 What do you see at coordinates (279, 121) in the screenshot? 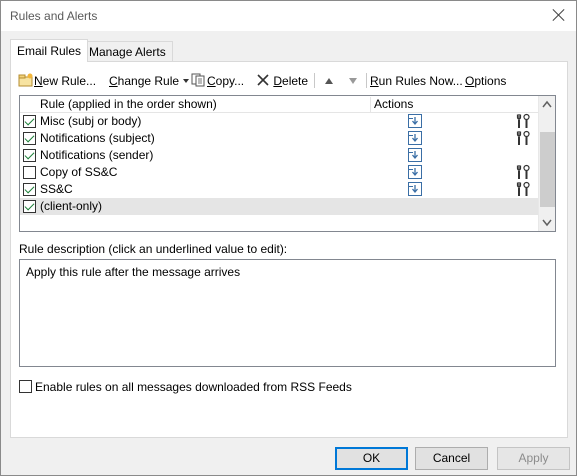
I see `rule-row: Misc (subj or body)` at bounding box center [279, 121].